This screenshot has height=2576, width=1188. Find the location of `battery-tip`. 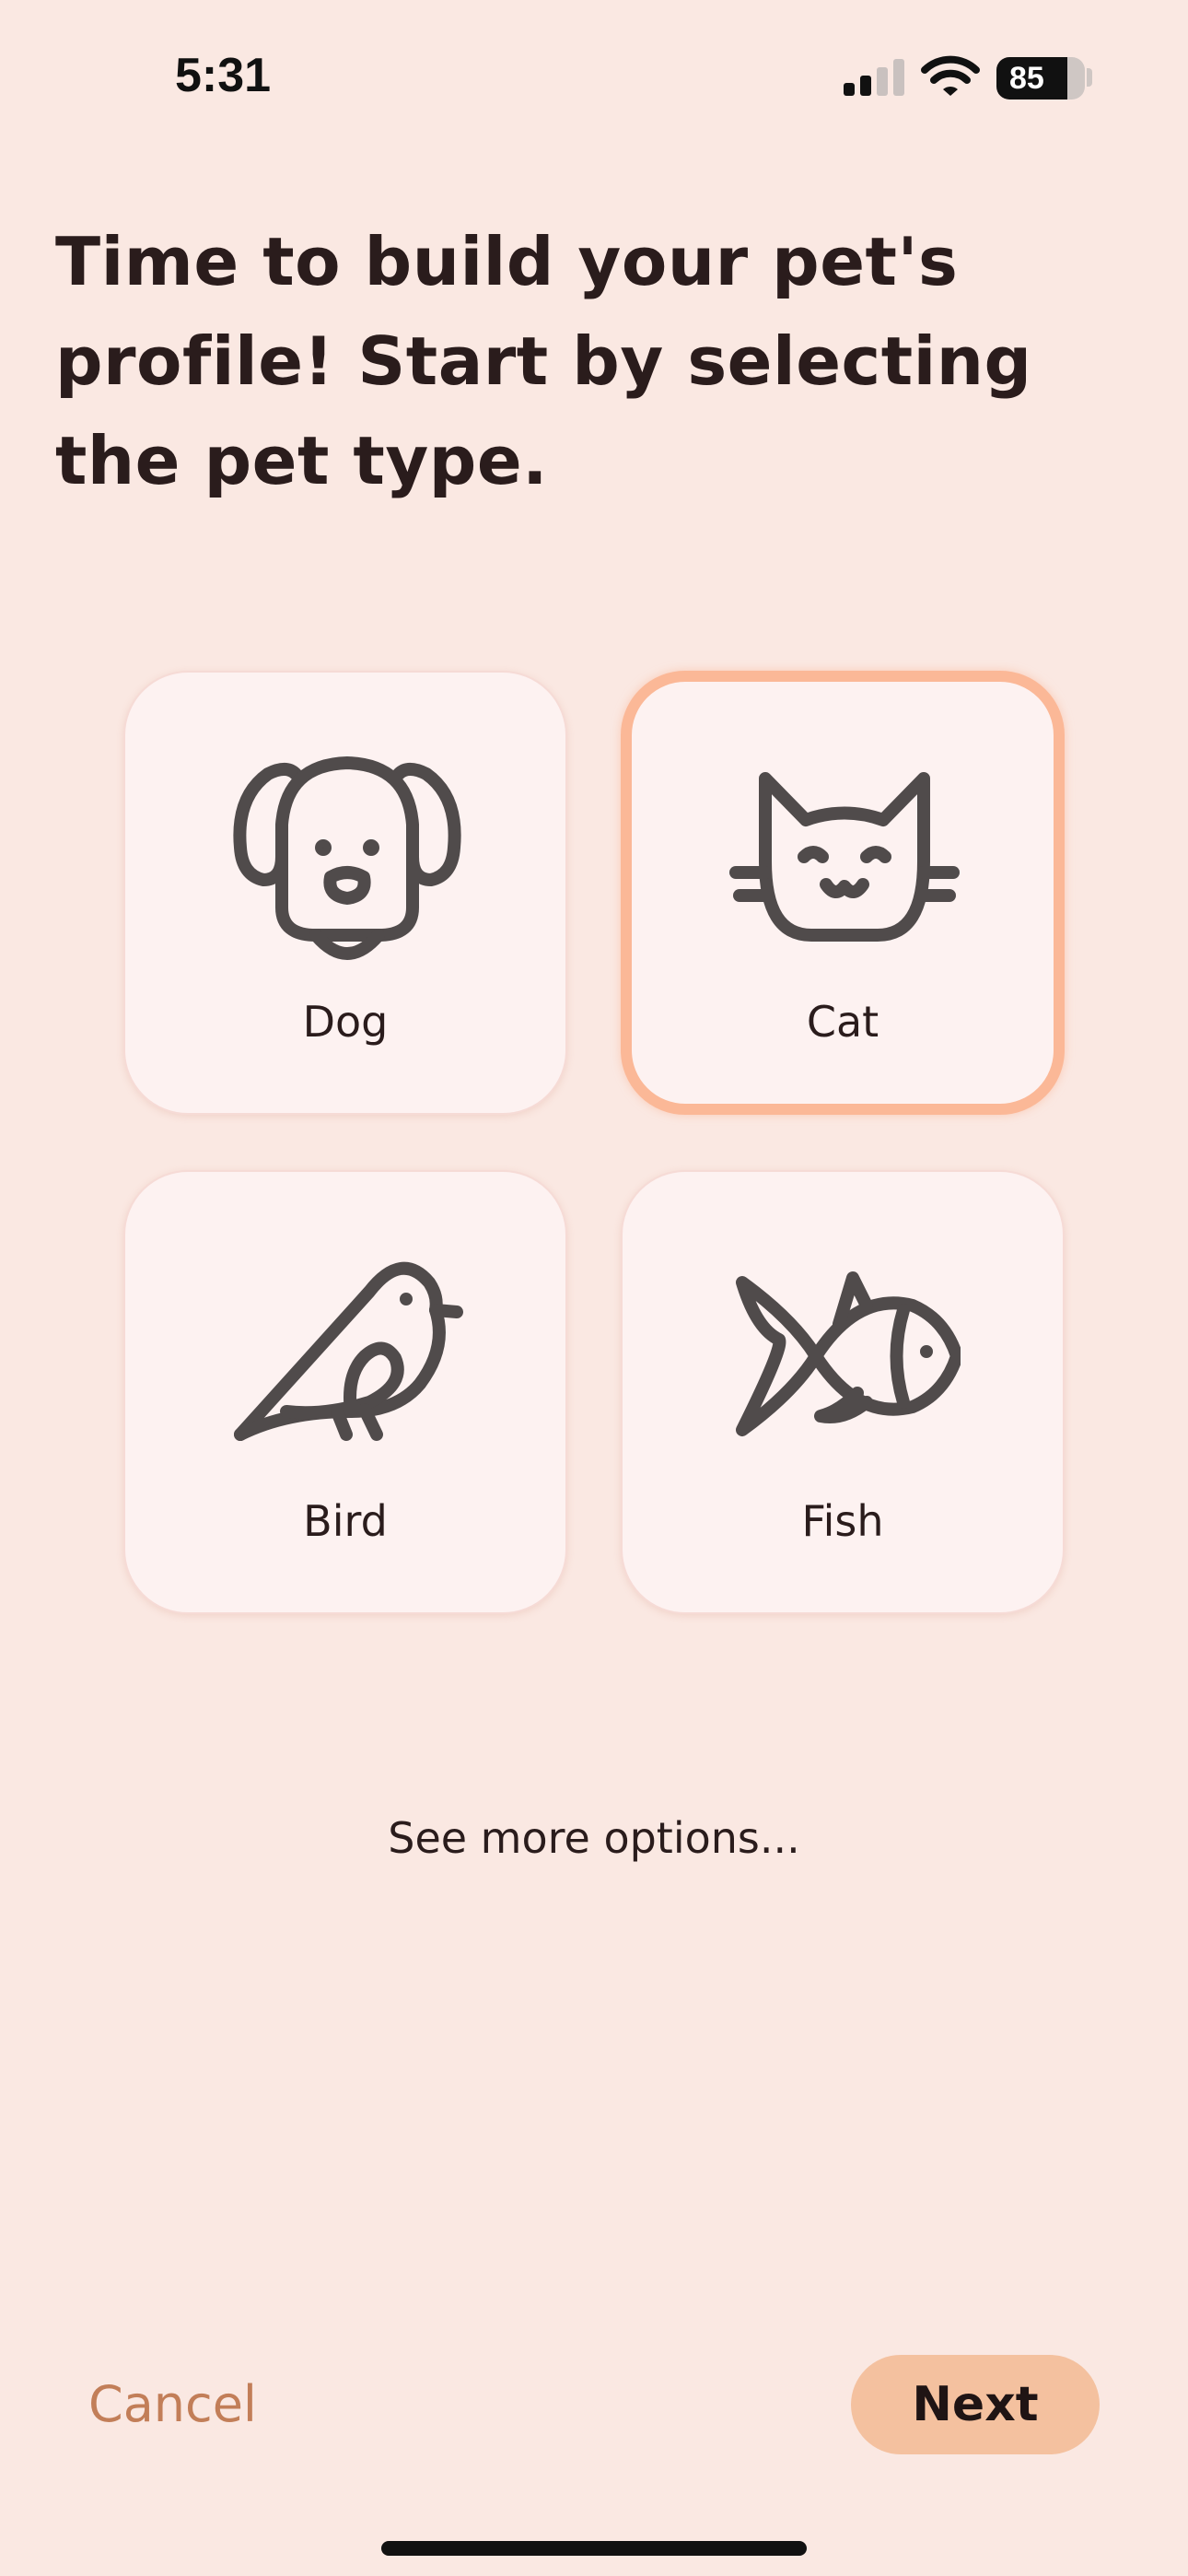

battery-tip is located at coordinates (1089, 77).